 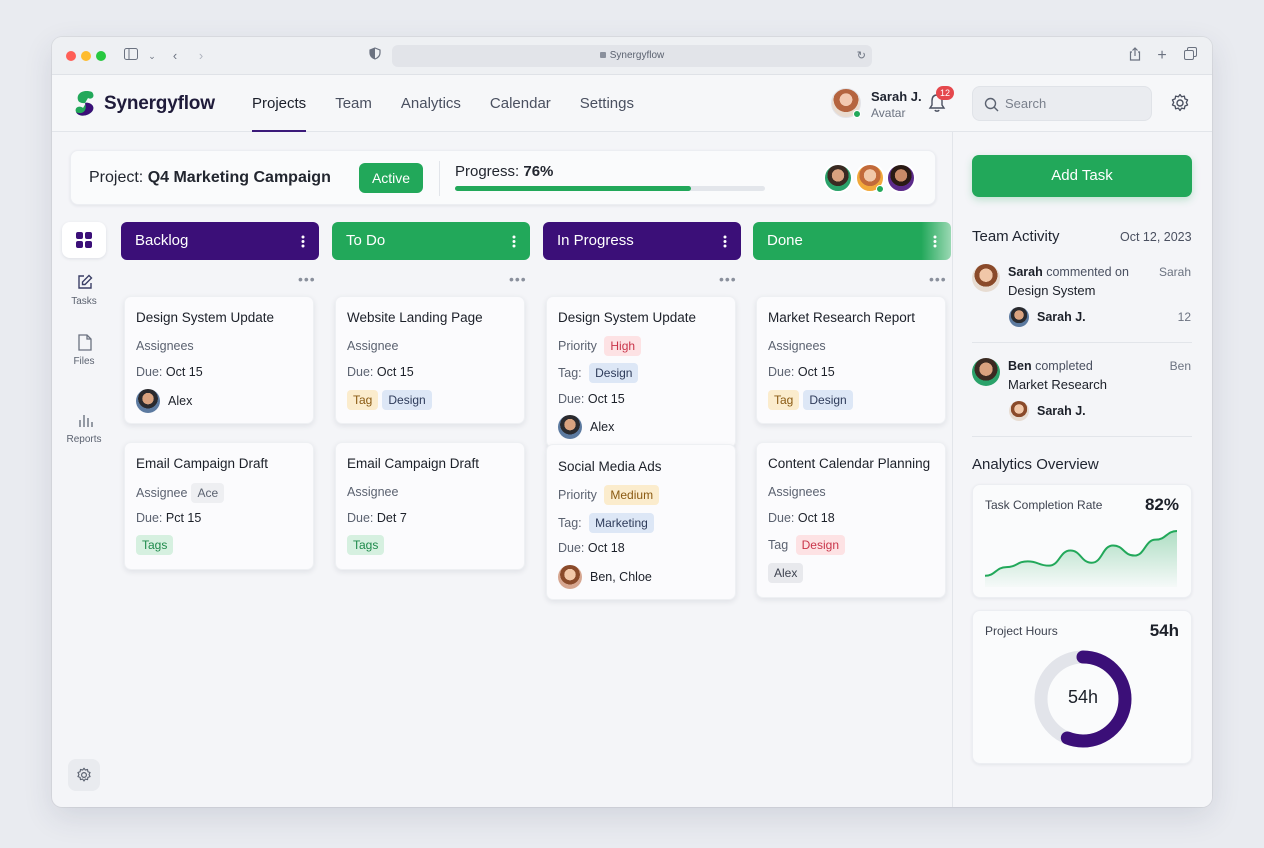 I want to click on grid-icon, so click(x=84, y=240).